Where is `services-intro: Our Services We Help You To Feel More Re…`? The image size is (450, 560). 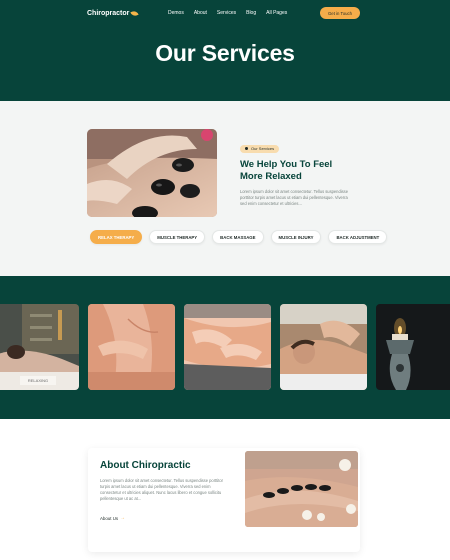 services-intro: Our Services We Help You To Feel More Re… is located at coordinates (296, 172).